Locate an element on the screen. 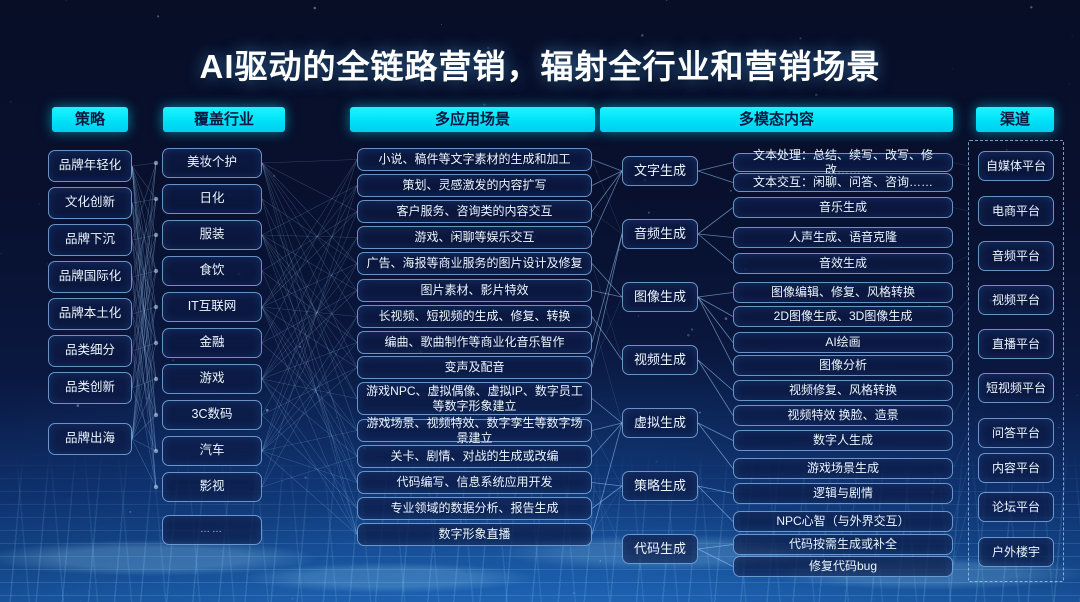 The height and width of the screenshot is (602, 1080). node-scenario-8: 编曲、歌曲制作等商业化音乐智作 is located at coordinates (474, 342).